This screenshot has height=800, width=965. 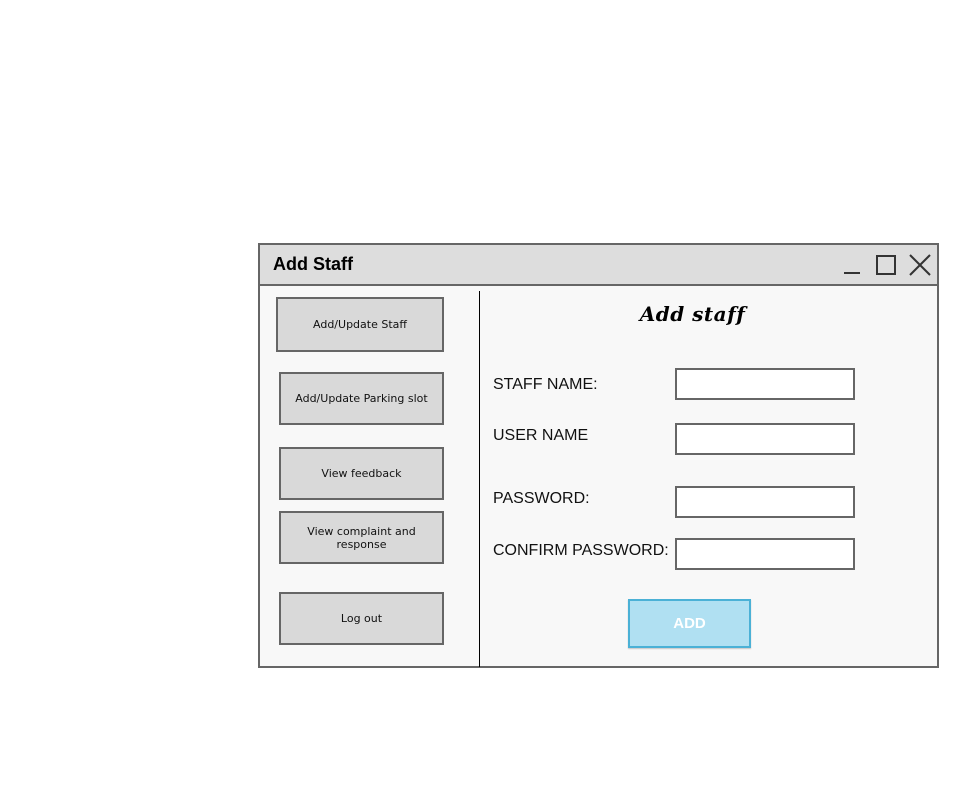 What do you see at coordinates (853, 265) in the screenshot?
I see `minimize-icon` at bounding box center [853, 265].